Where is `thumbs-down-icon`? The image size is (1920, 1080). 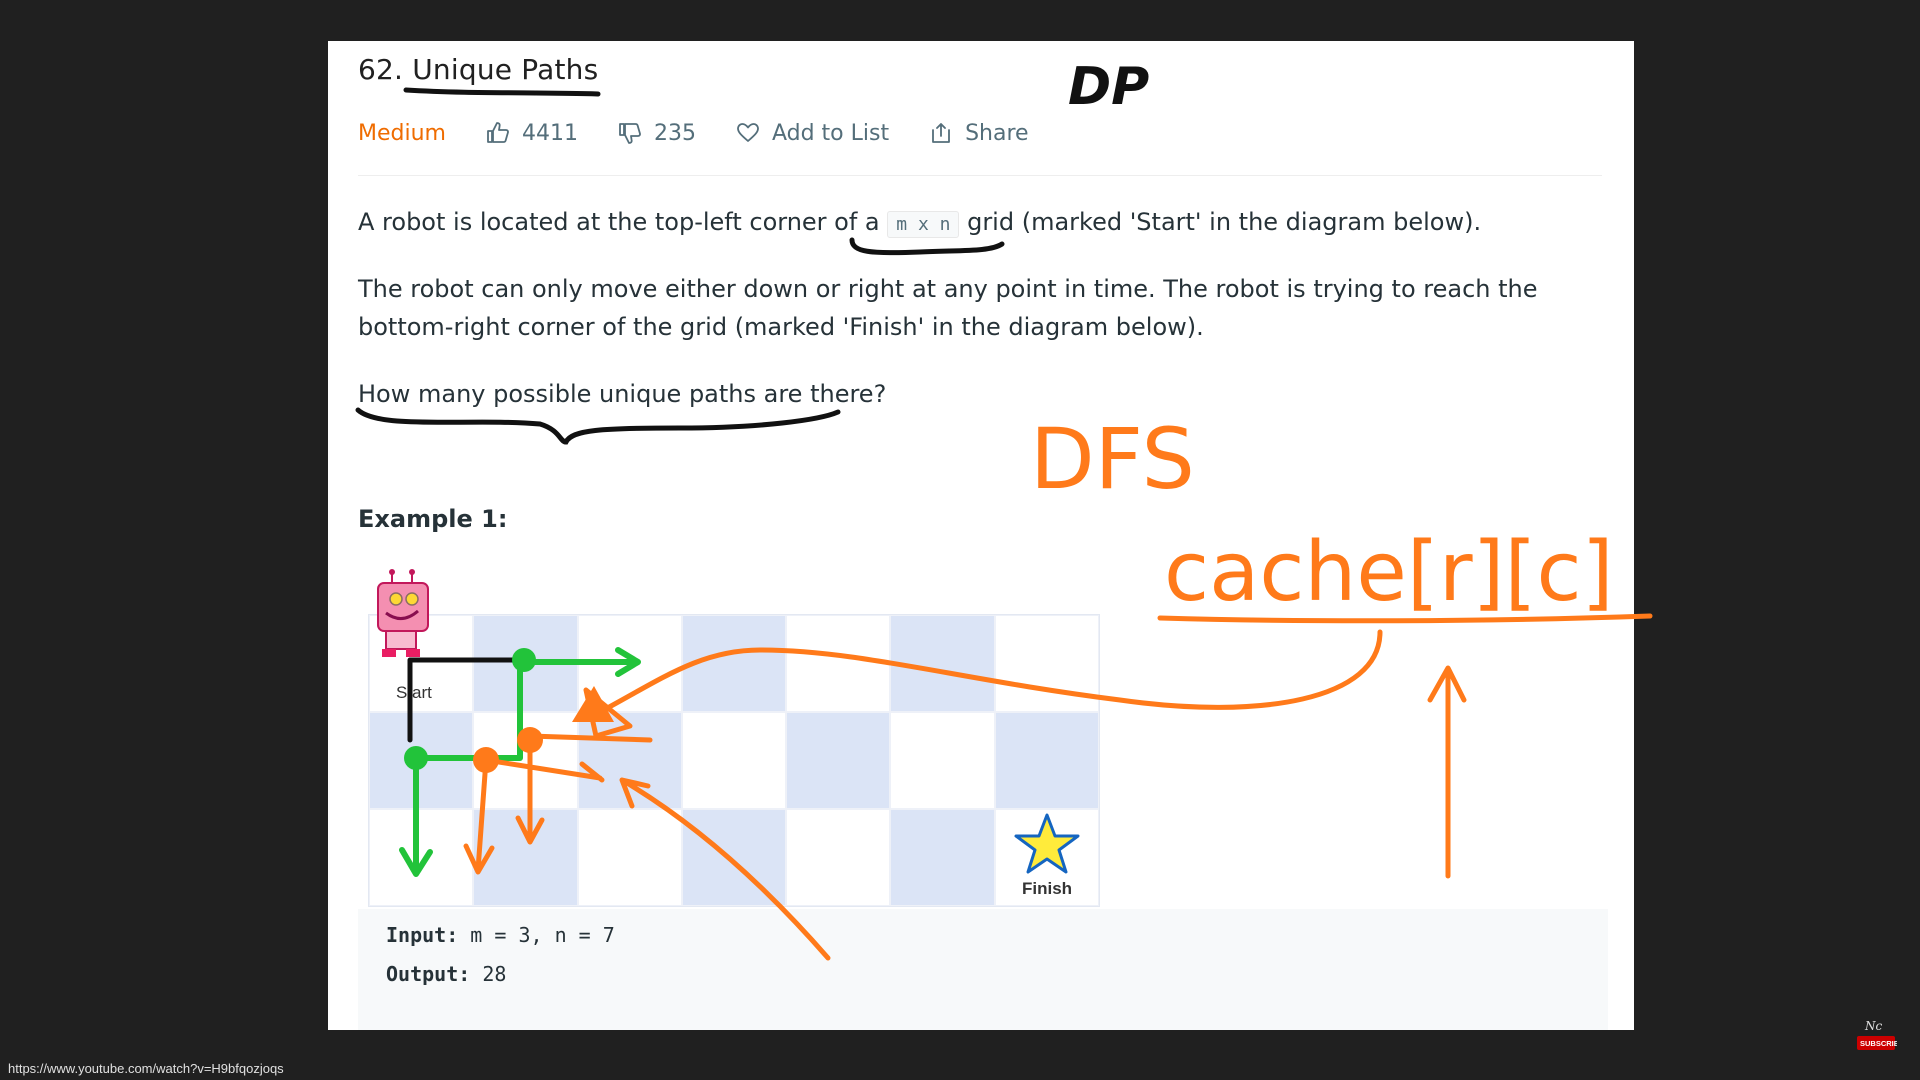
thumbs-down-icon is located at coordinates (630, 133).